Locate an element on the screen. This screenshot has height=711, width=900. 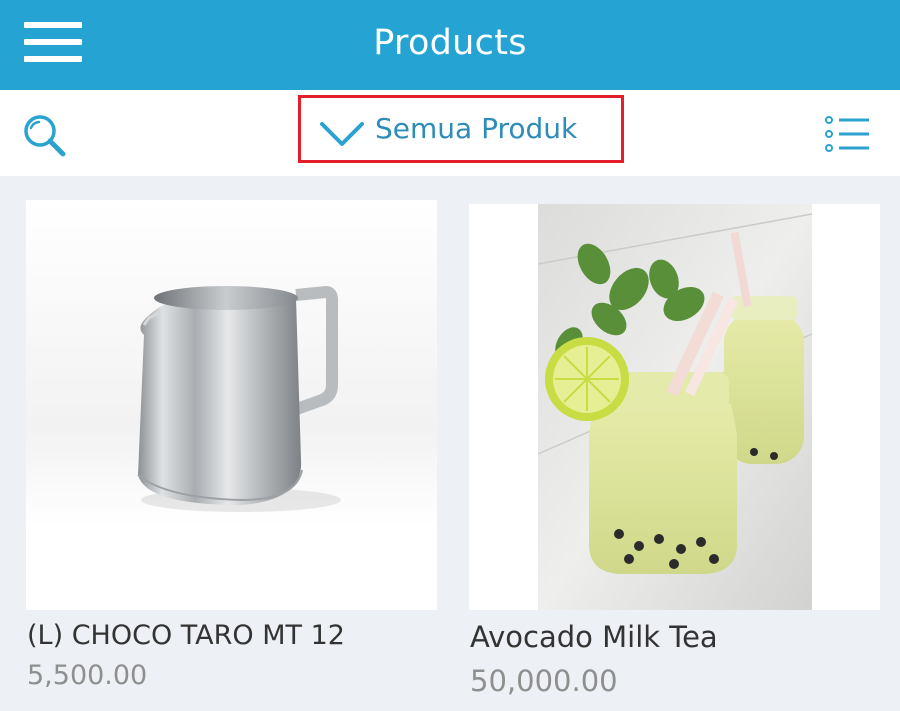
product-name: Avocado Milk Tea is located at coordinates (594, 637).